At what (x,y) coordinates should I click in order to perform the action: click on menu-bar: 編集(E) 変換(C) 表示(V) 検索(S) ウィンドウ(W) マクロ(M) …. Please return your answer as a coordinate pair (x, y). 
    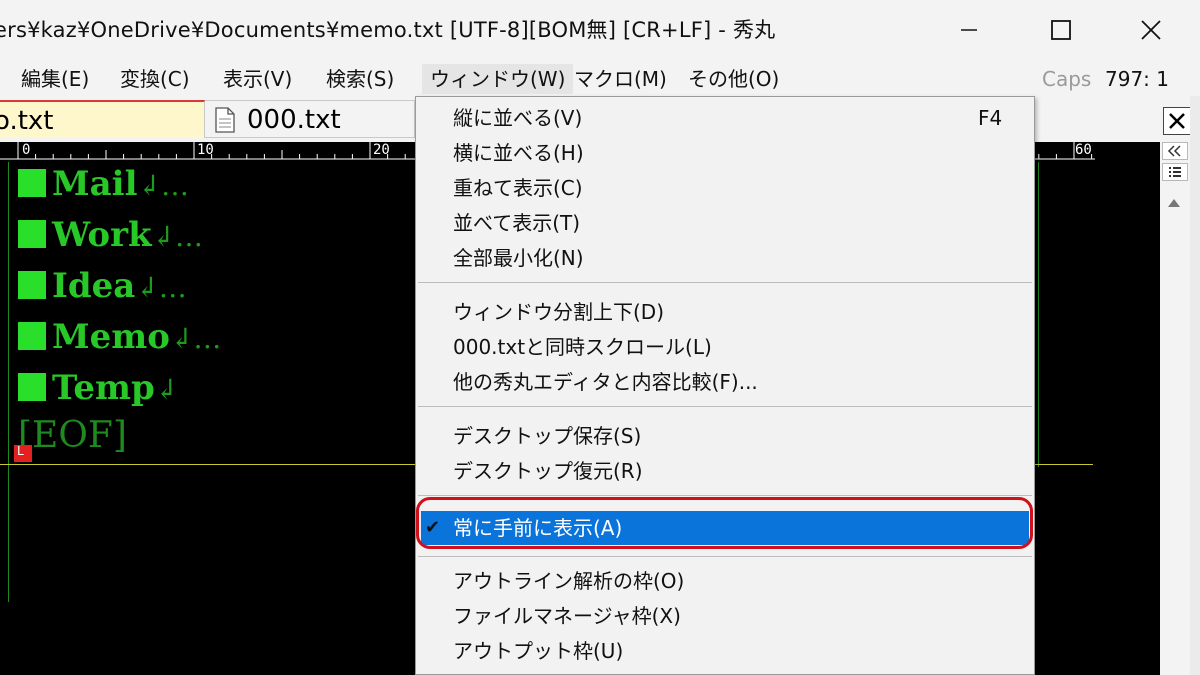
    Looking at the image, I should click on (600, 78).